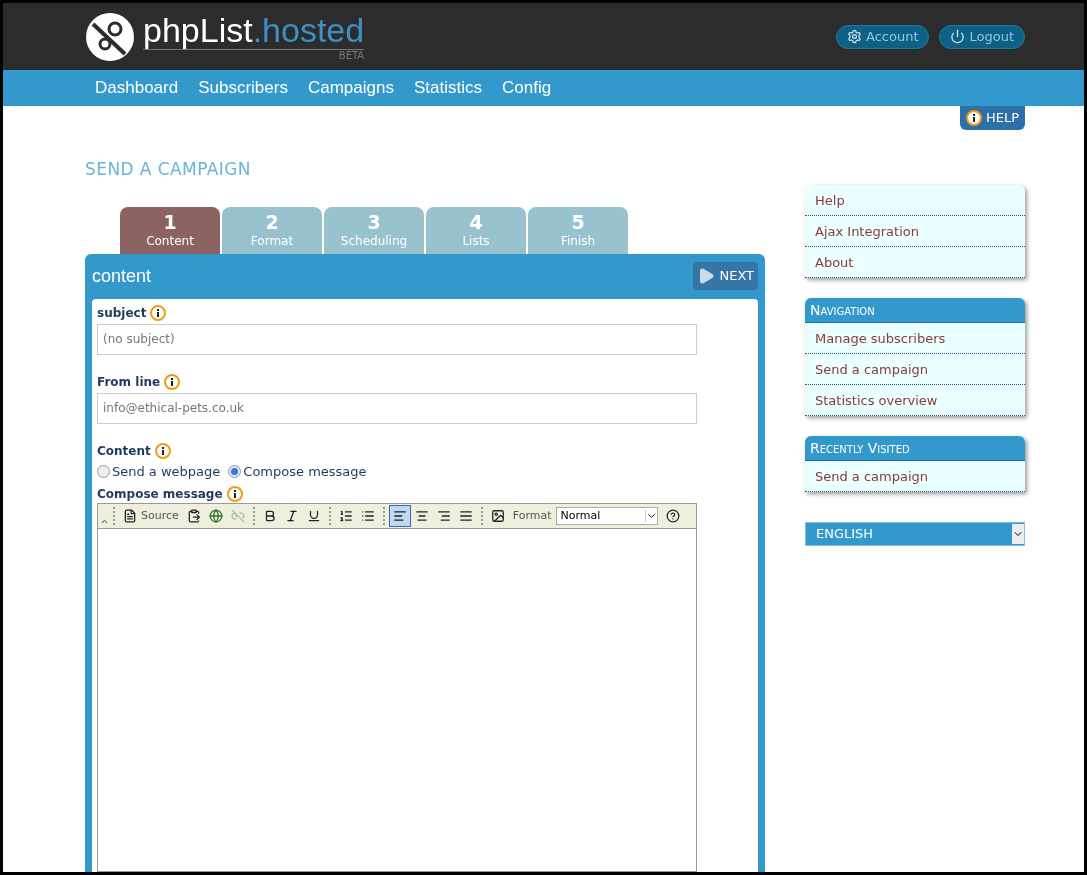  What do you see at coordinates (130, 516) in the screenshot?
I see `source-icon` at bounding box center [130, 516].